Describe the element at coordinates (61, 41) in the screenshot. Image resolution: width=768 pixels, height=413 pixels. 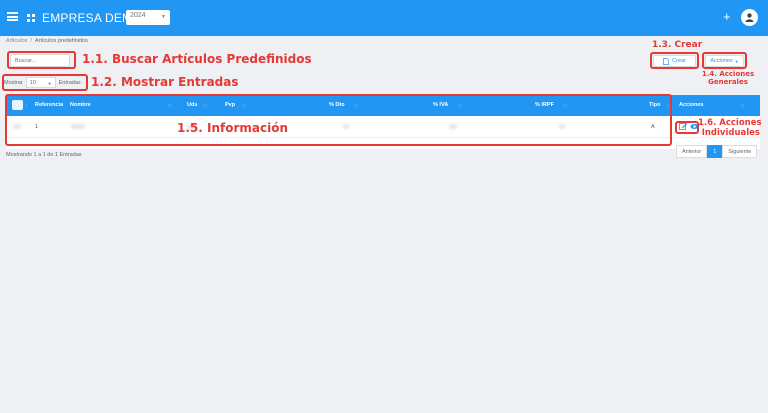
I see `breadcrumb-current: Artículos predefinidos` at that location.